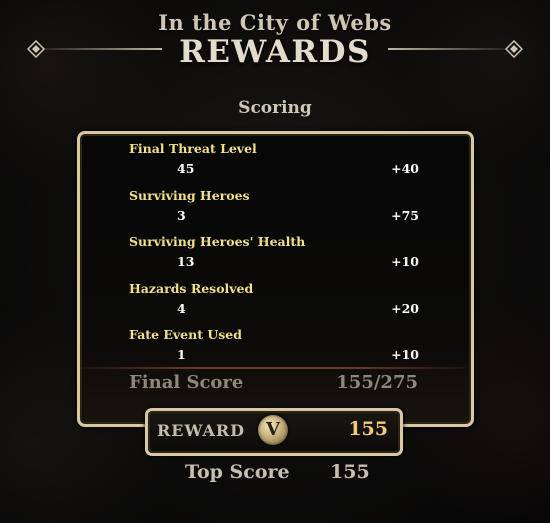 The width and height of the screenshot is (550, 523). I want to click on score-row-label: Fate Event Used, so click(185, 334).